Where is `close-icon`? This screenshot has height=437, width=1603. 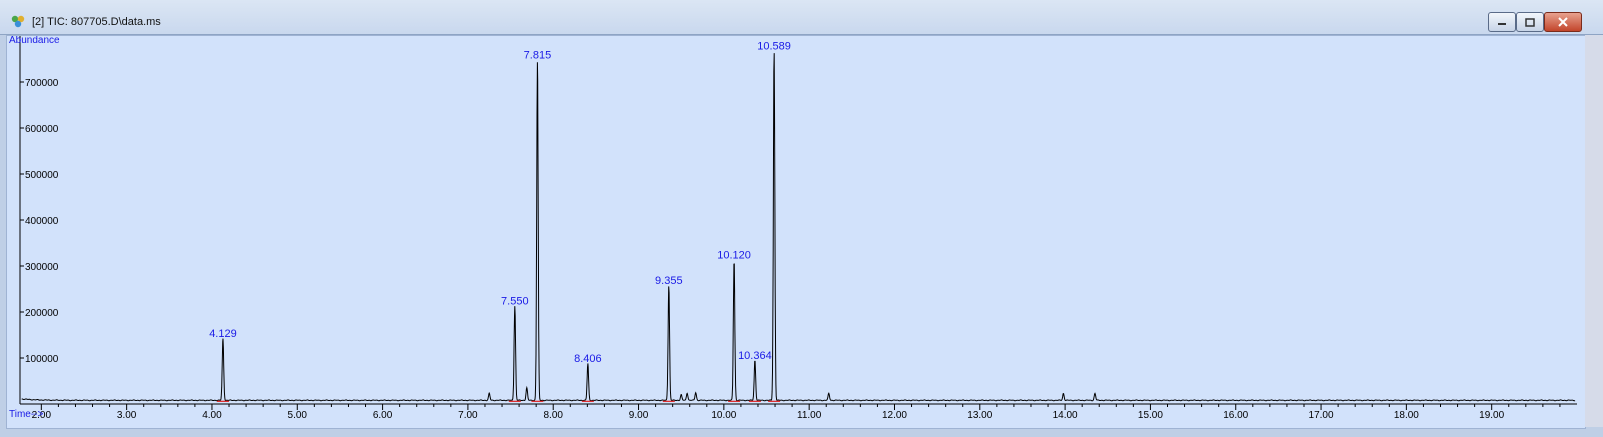
close-icon is located at coordinates (1563, 22).